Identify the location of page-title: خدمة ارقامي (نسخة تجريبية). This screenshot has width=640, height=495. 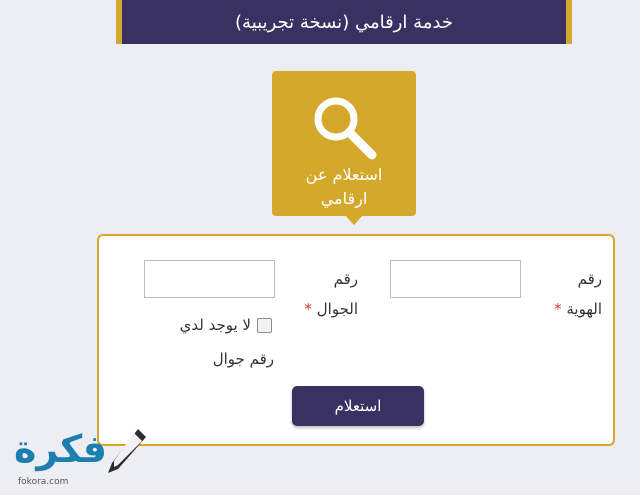
(344, 22).